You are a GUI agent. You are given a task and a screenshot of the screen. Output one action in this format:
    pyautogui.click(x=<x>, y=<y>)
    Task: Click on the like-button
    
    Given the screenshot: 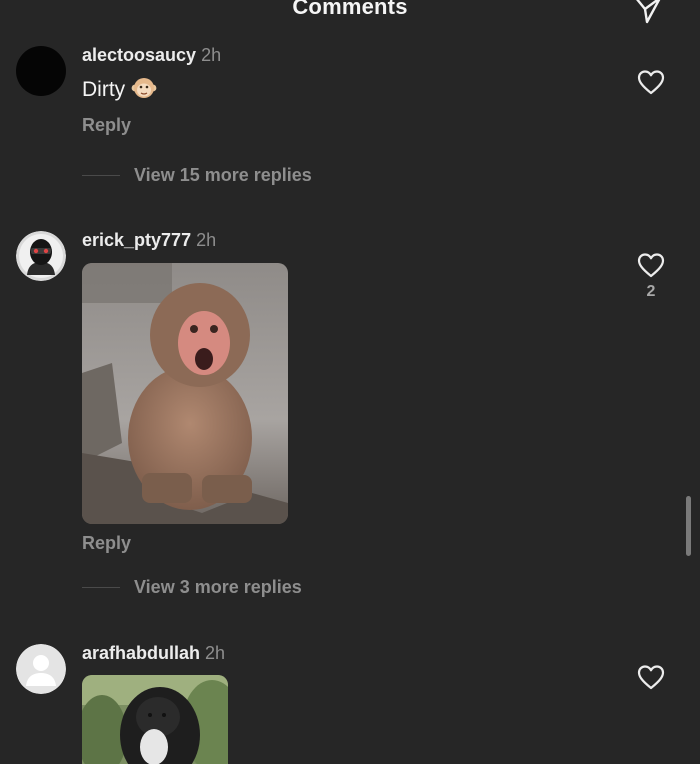 What is the action you would take?
    pyautogui.click(x=651, y=677)
    